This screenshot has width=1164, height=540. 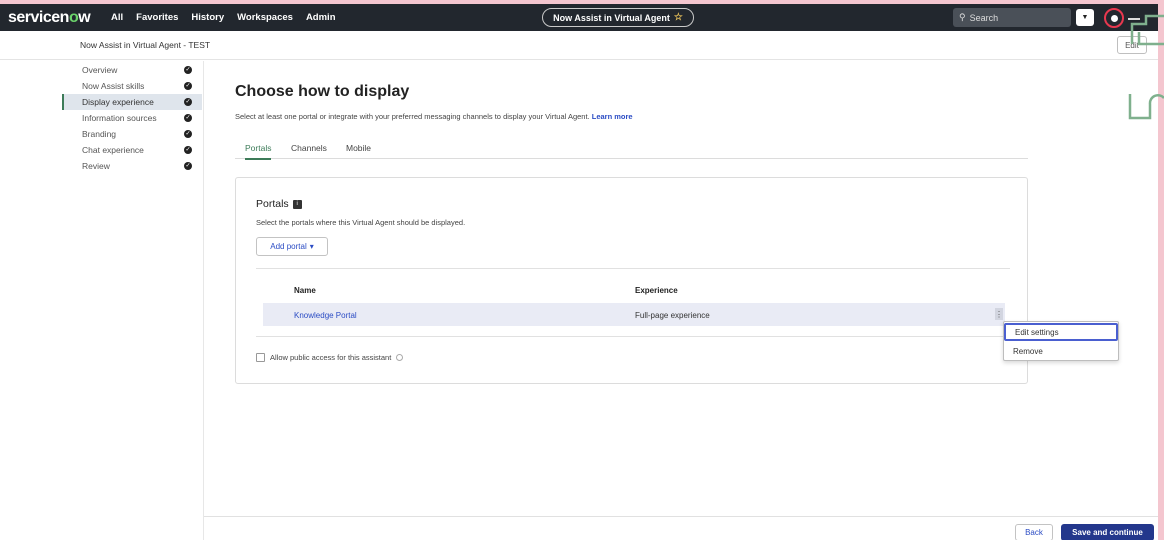 I want to click on step-branding: Branding ✓, so click(x=132, y=134).